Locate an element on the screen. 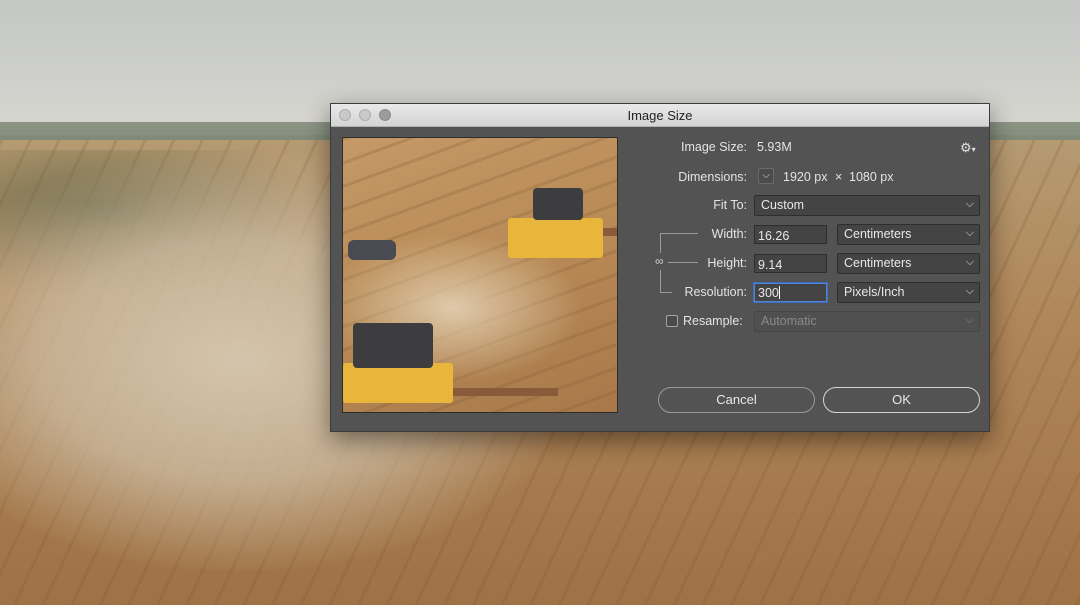 The width and height of the screenshot is (1080, 605). resample-checkbox is located at coordinates (672, 321).